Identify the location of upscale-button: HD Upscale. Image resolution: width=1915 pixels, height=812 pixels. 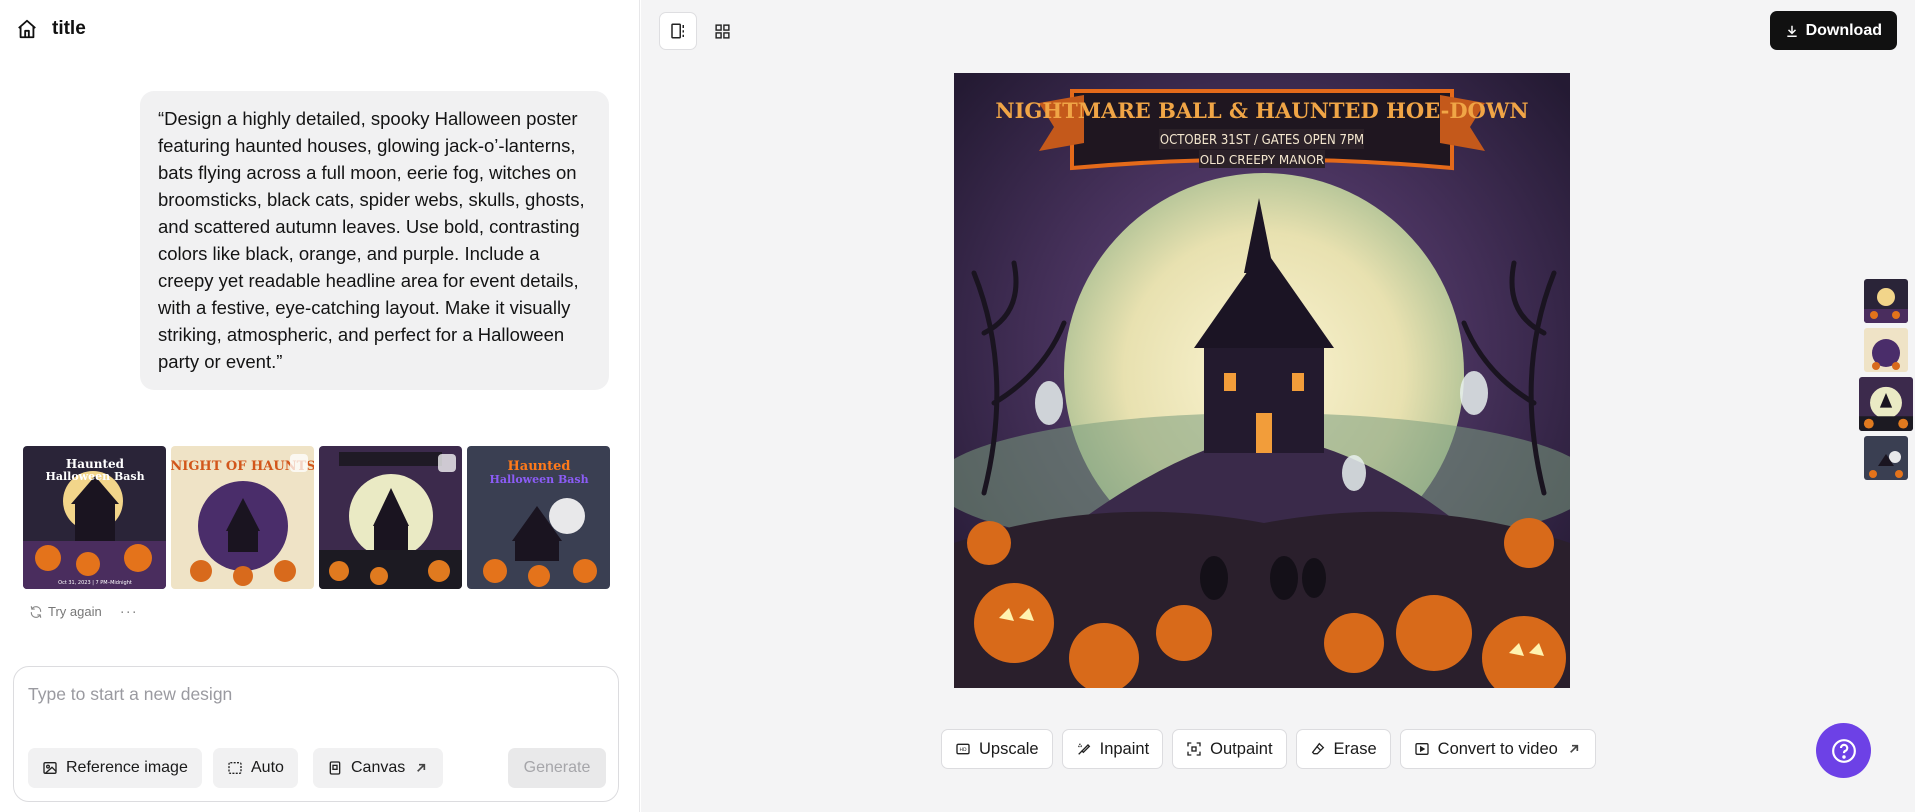
(997, 749).